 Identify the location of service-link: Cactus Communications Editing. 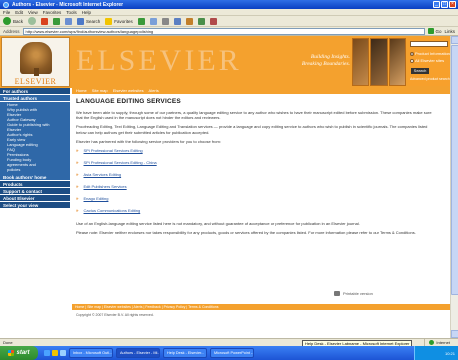
(112, 210).